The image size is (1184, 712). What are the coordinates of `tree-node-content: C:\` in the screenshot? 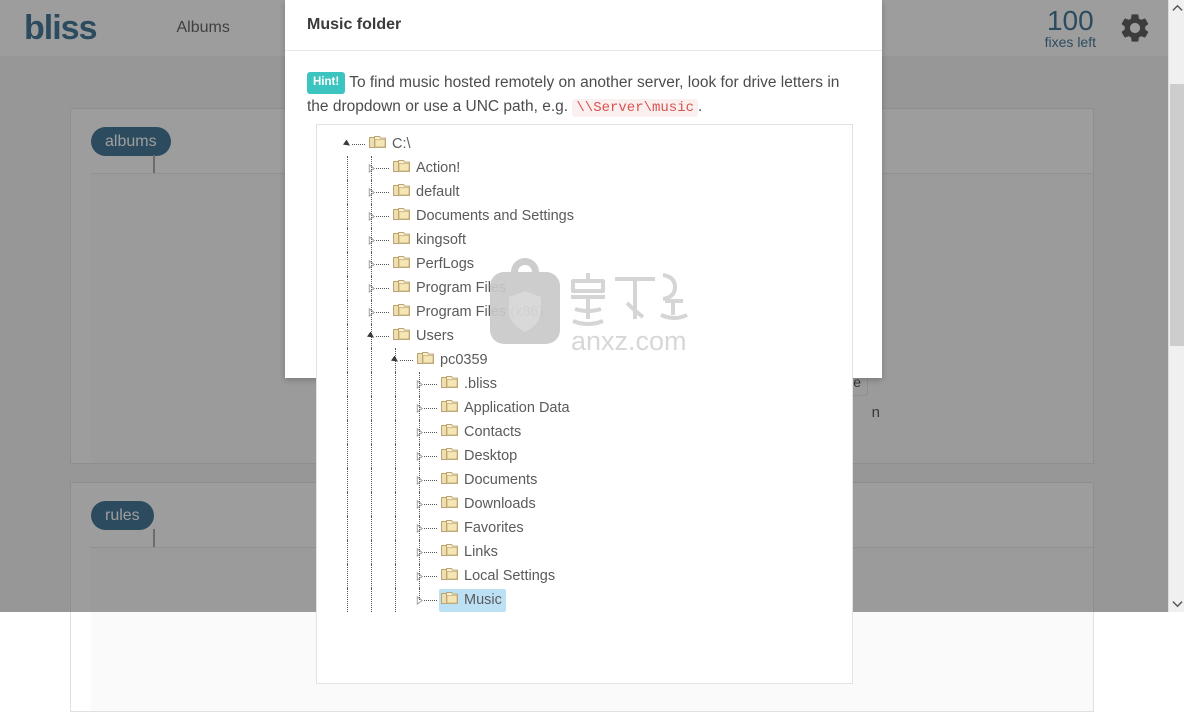 It's located at (391, 144).